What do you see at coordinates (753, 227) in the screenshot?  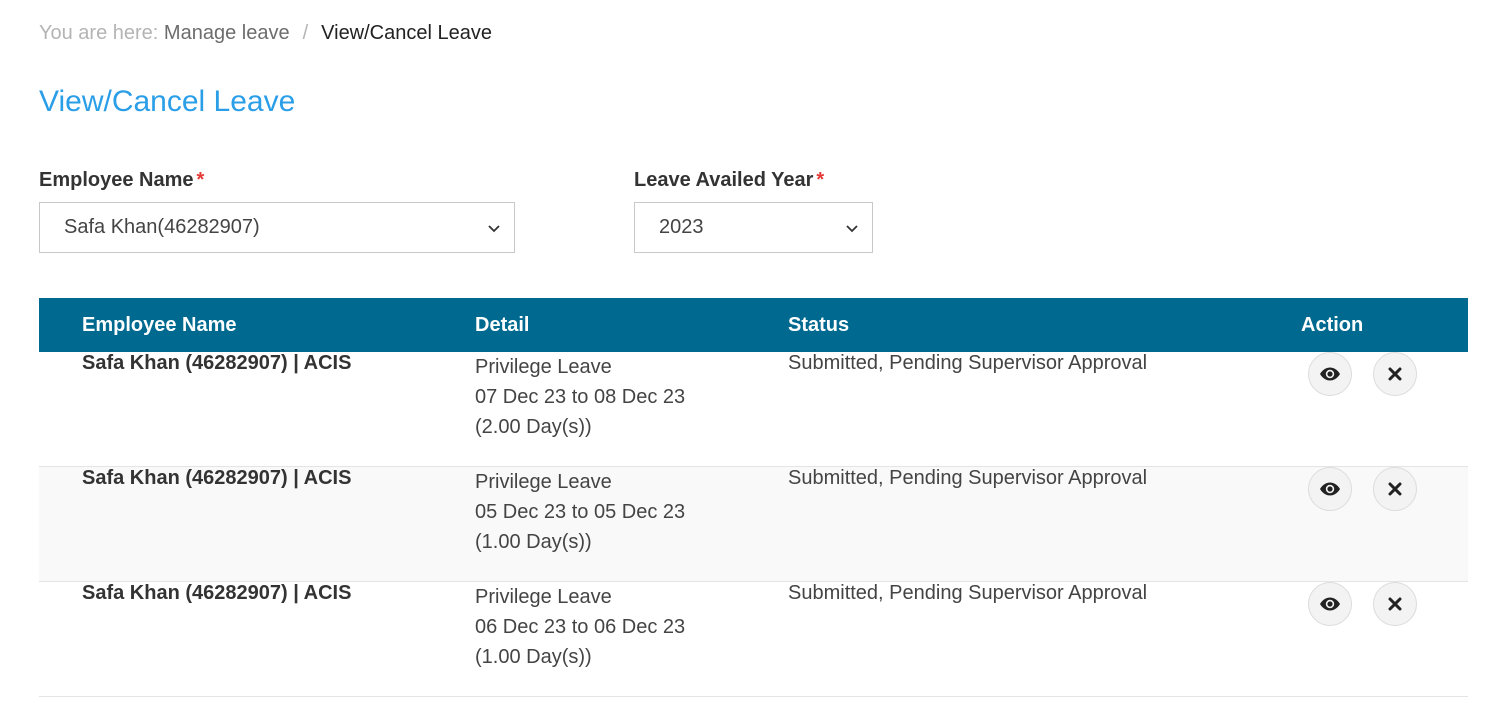 I see `leave-availed-year-select: 2023` at bounding box center [753, 227].